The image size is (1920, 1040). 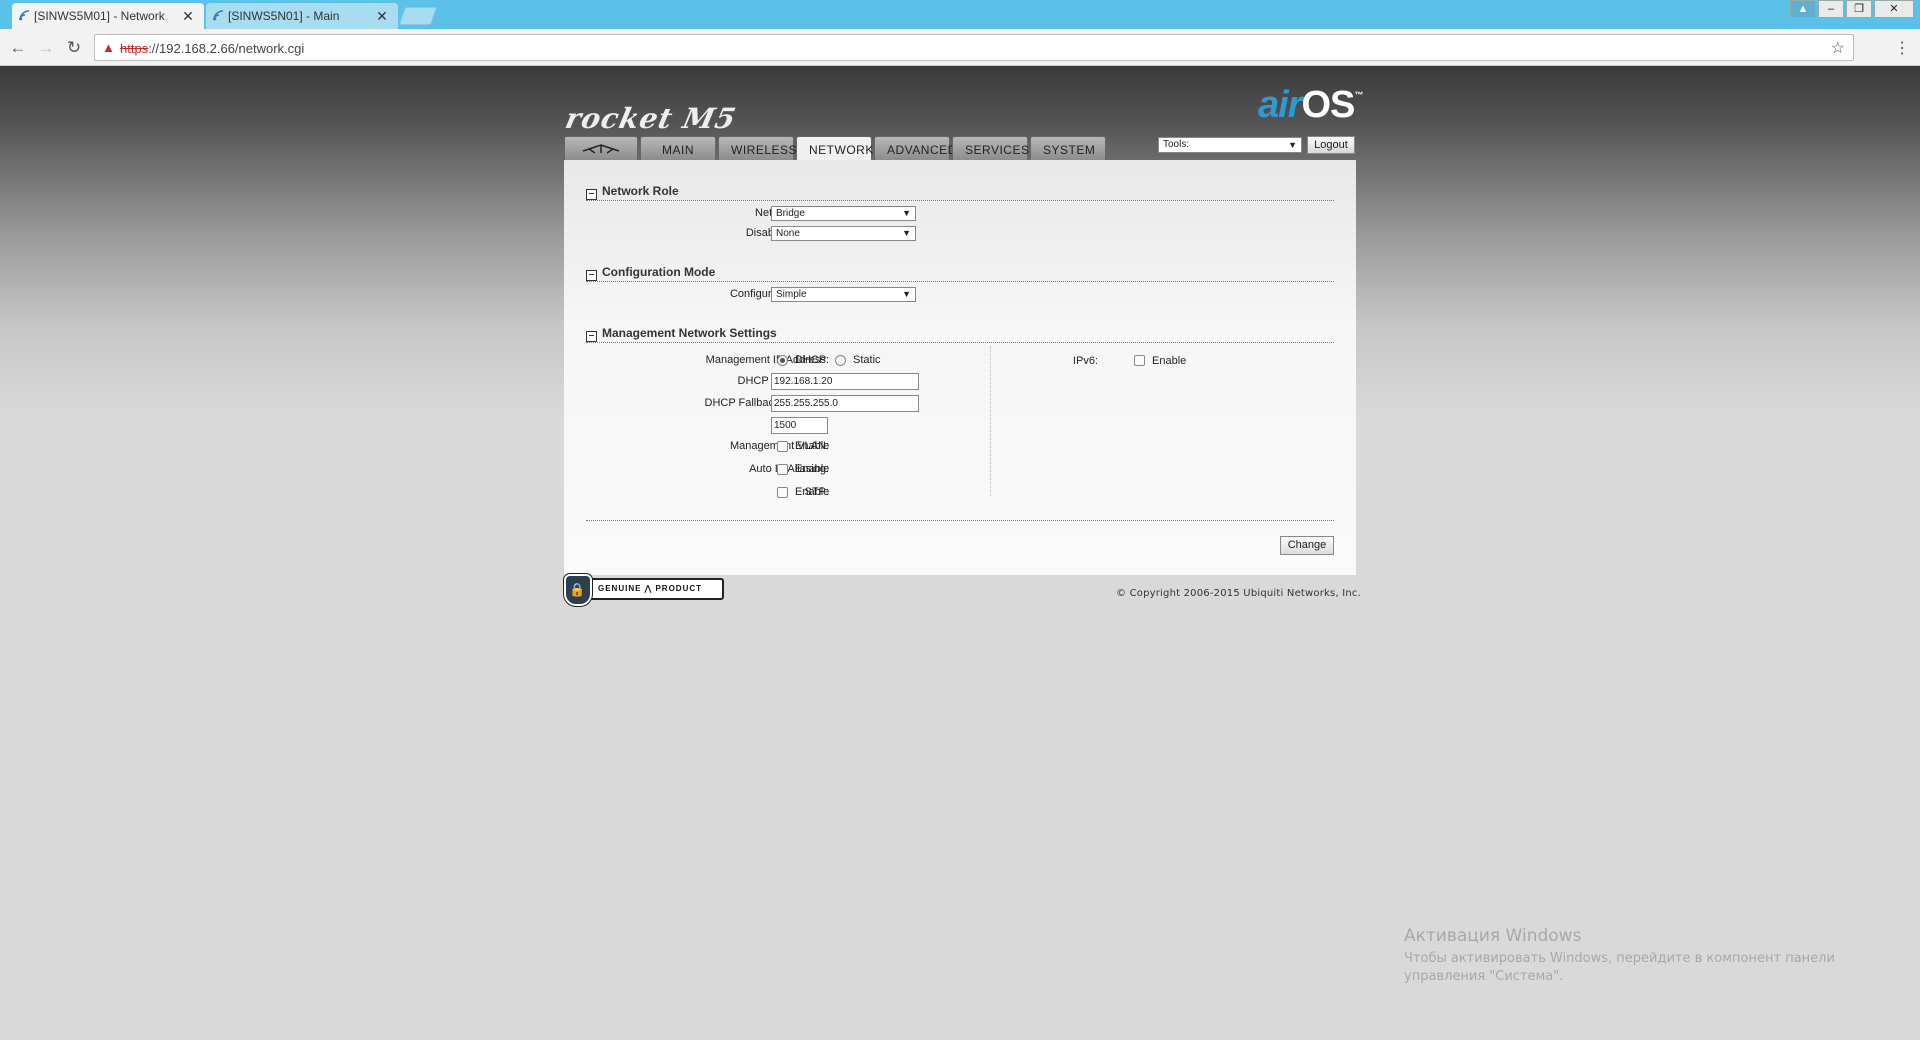 What do you see at coordinates (640, 191) in the screenshot?
I see `section-title: Network Role` at bounding box center [640, 191].